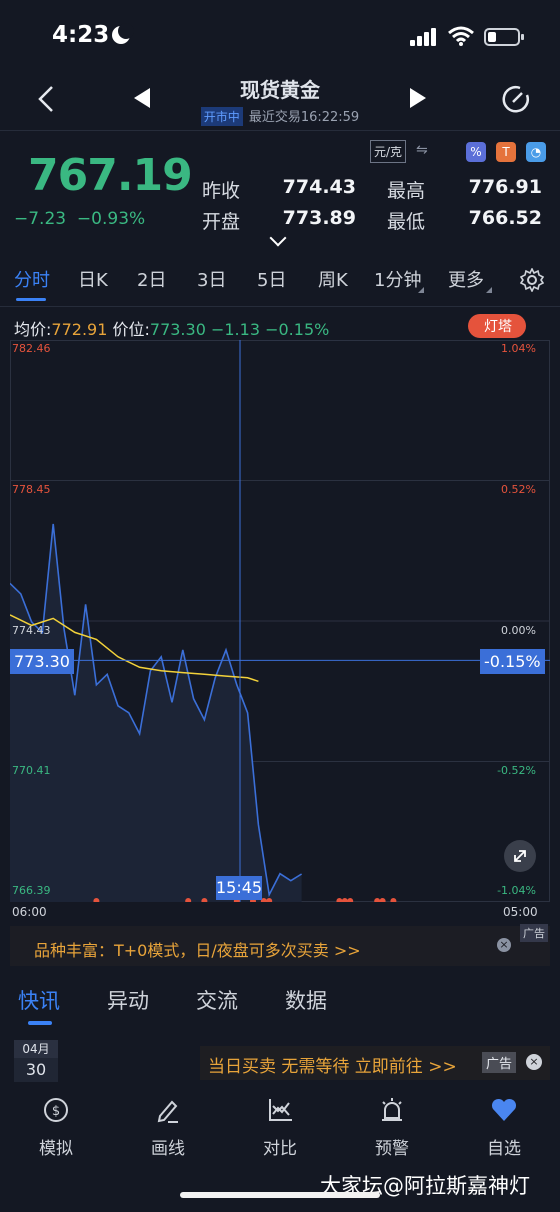  I want to click on open-value: 773.89, so click(319, 218).